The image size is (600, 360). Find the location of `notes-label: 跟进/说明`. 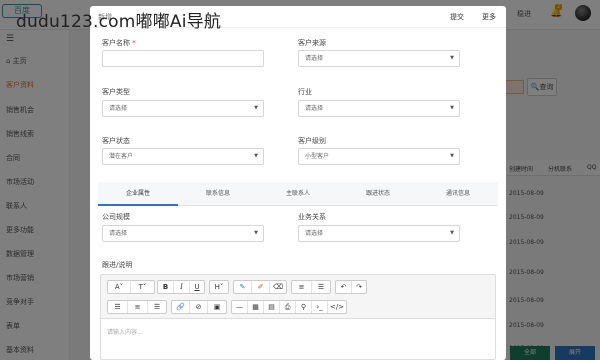

notes-label: 跟进/说明 is located at coordinates (117, 265).